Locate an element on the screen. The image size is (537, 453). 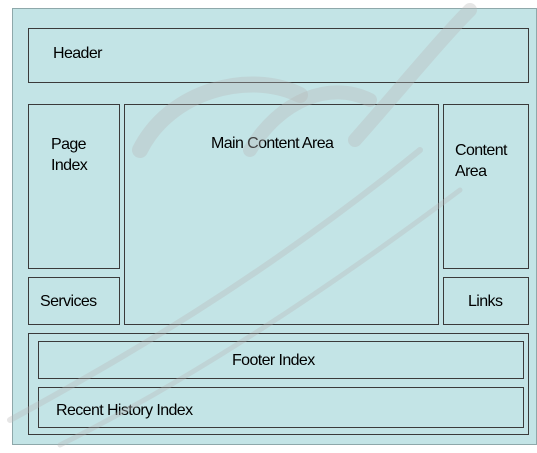
footer-index-box: Footer Index is located at coordinates (281, 360).